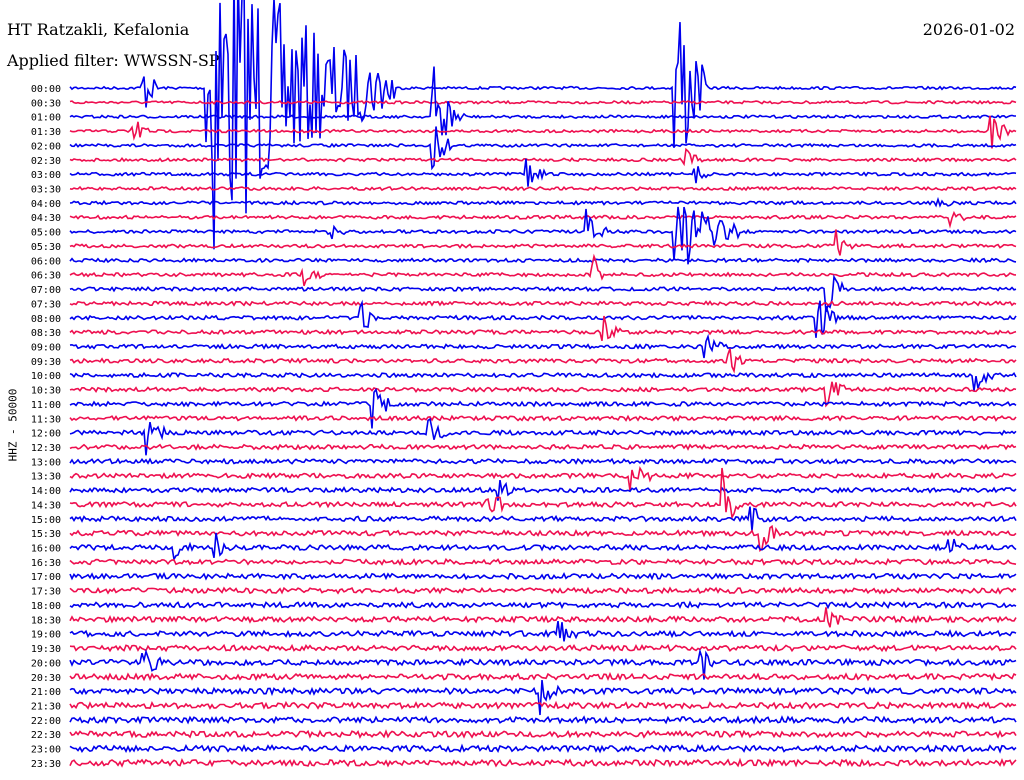 The image size is (1024, 780). What do you see at coordinates (46, 376) in the screenshot?
I see `row-time-label: 10:00` at bounding box center [46, 376].